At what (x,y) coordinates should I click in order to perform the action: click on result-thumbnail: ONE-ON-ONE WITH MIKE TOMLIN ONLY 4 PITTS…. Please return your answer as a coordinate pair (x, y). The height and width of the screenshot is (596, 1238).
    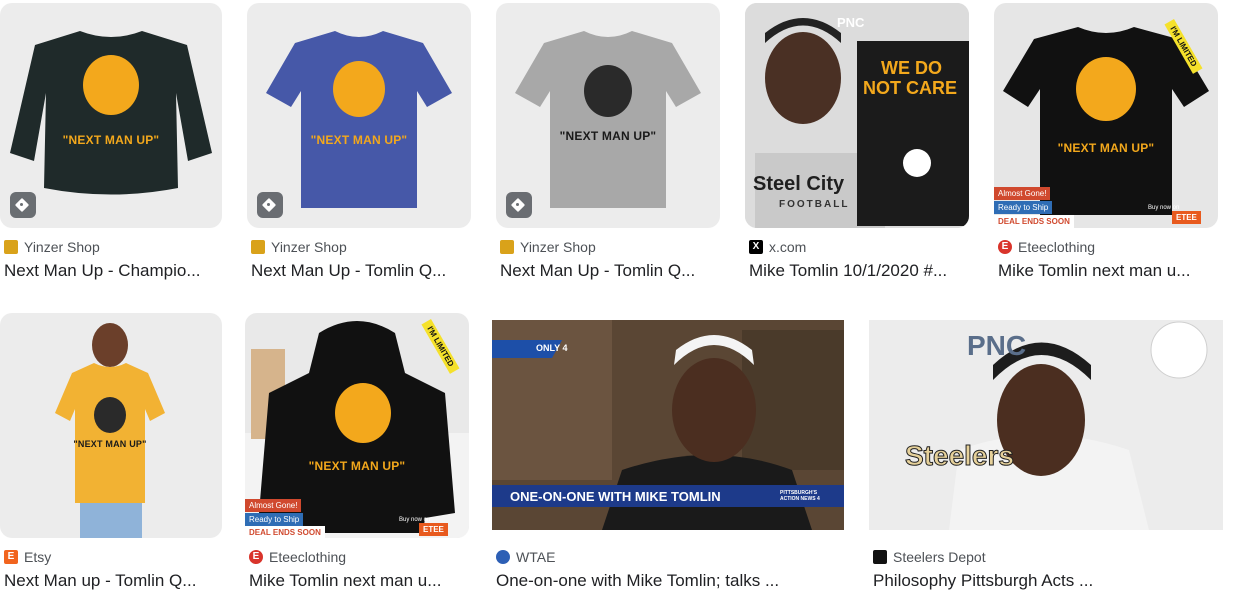
    Looking at the image, I should click on (668, 425).